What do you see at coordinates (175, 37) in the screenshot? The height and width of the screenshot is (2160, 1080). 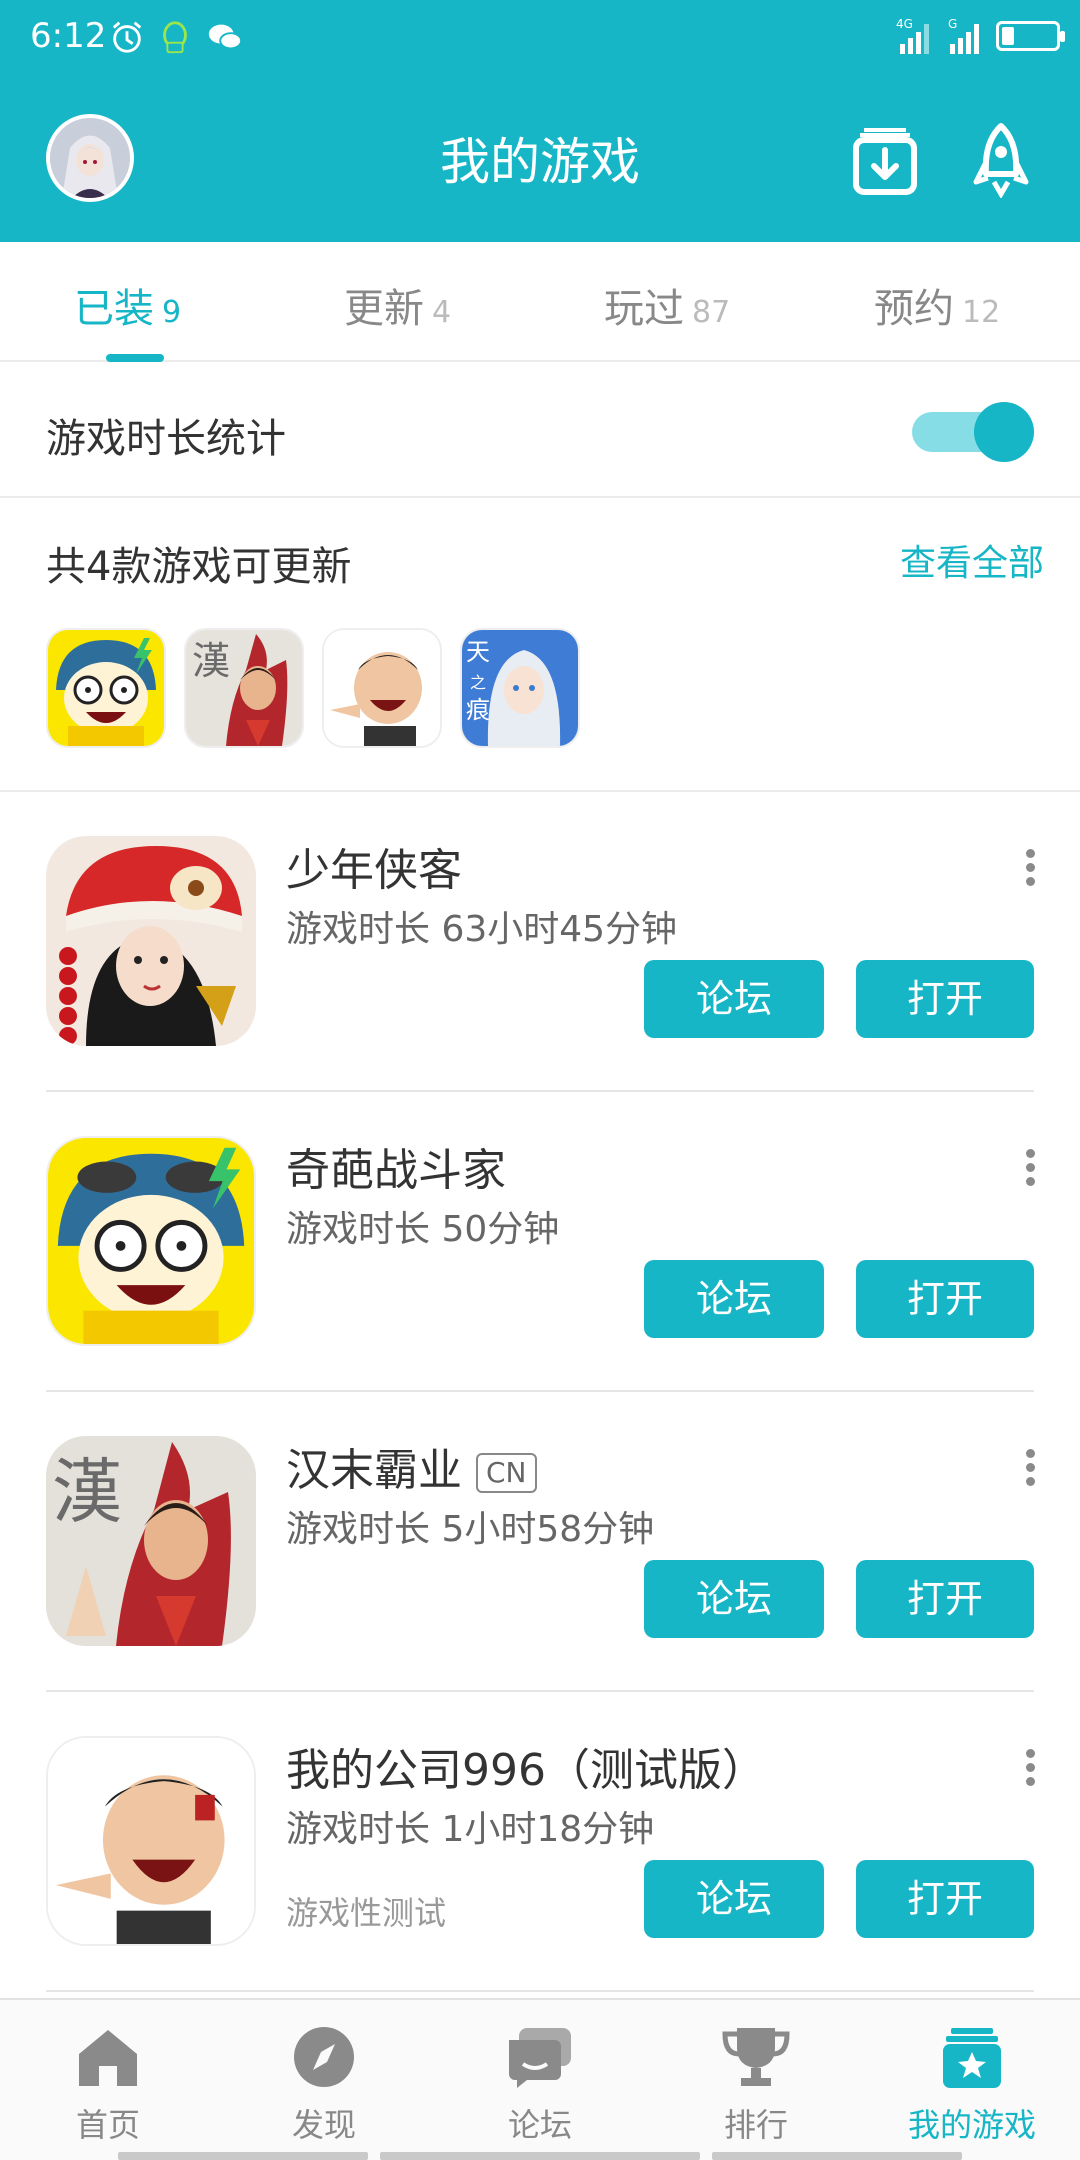 I see `qq-notification-icon` at bounding box center [175, 37].